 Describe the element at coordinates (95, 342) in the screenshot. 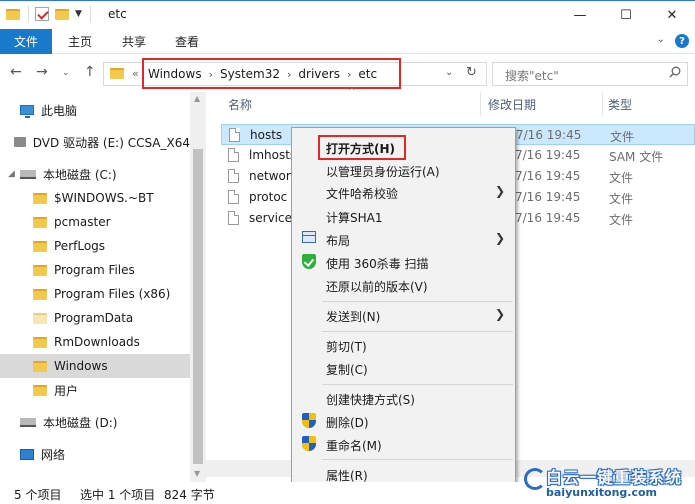

I see `nav-item-rmdownloads: RmDownloads` at that location.